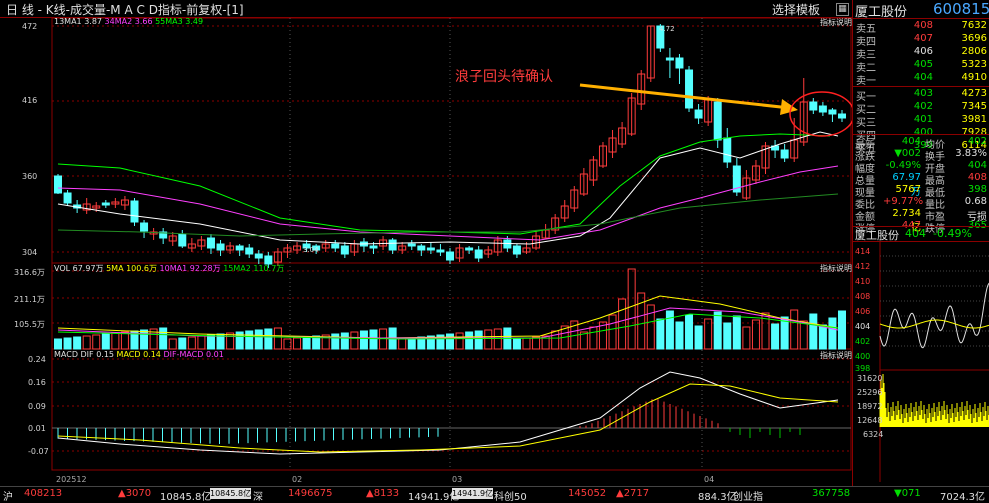 Image resolution: width=989 pixels, height=503 pixels. I want to click on annotation-arrow-line, so click(685, 96).